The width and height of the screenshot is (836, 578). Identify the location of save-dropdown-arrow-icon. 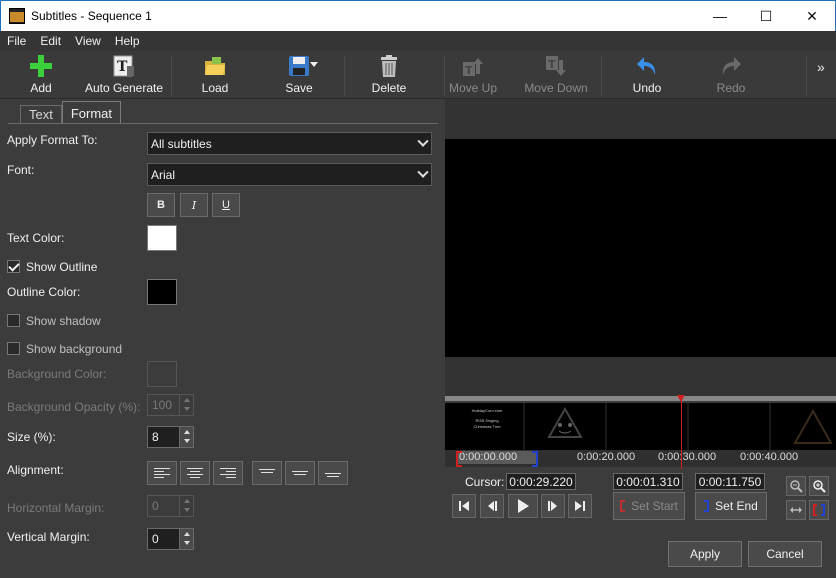
(314, 64).